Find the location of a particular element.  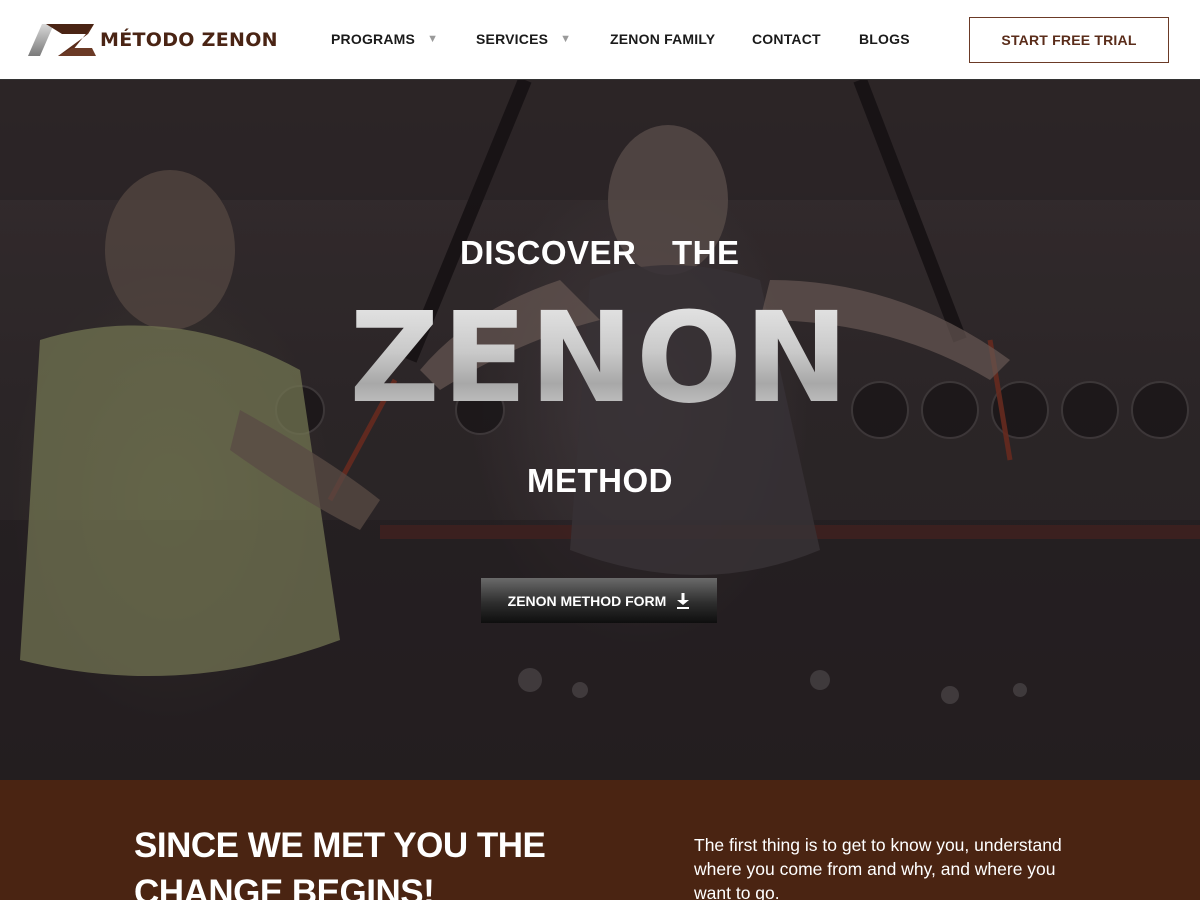

hero-word-the: THE is located at coordinates (706, 252).